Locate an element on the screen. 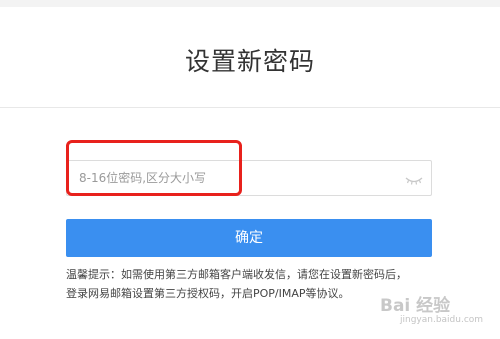 The height and width of the screenshot is (339, 500). watermark-url: jingyan.baidu.com is located at coordinates (442, 320).